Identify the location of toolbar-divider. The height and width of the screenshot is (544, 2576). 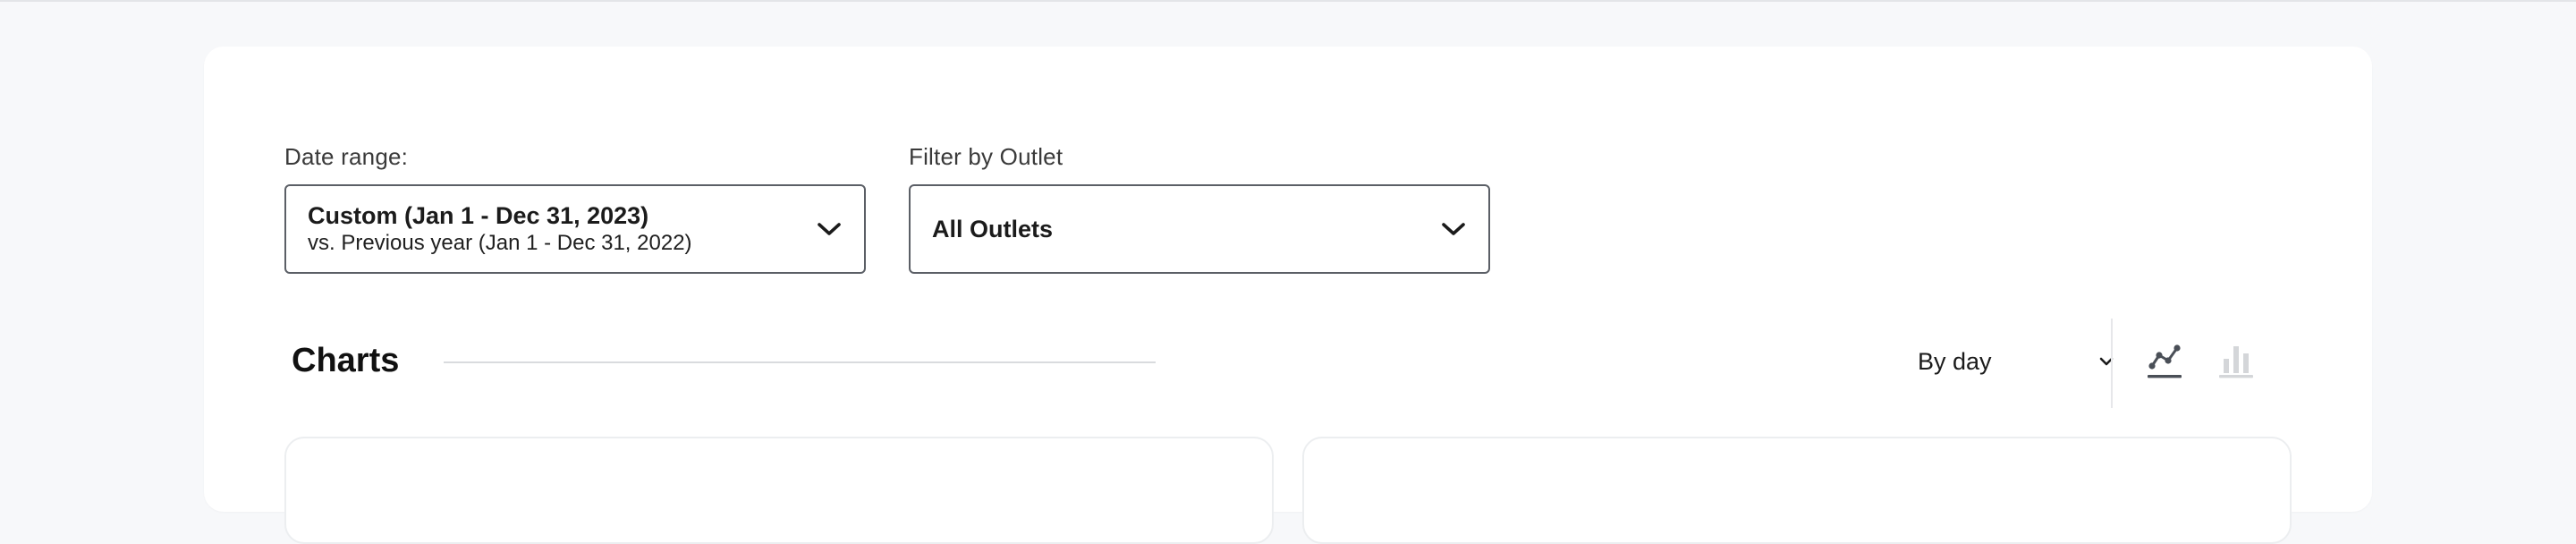
(2112, 363).